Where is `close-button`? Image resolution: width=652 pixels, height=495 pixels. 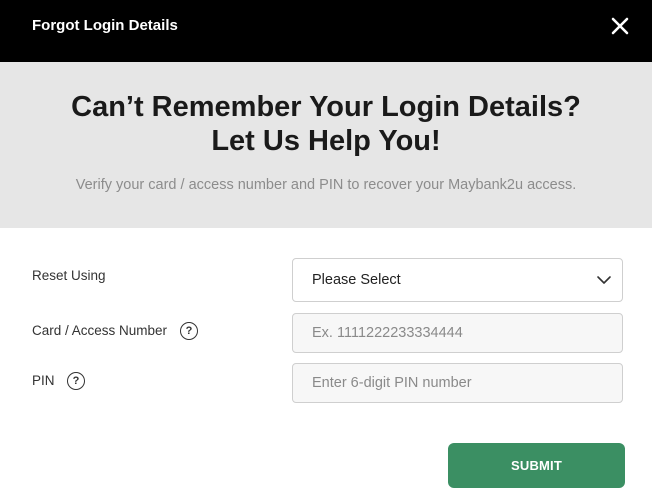 close-button is located at coordinates (620, 26).